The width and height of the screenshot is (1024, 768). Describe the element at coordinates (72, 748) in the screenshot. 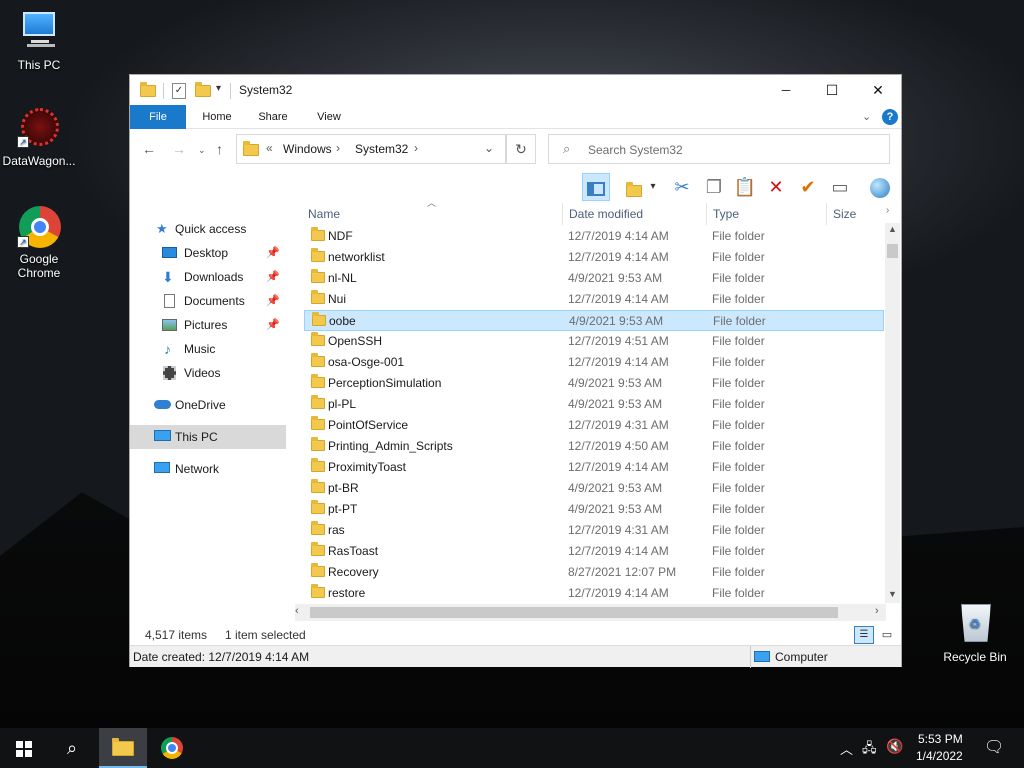

I see `search-button: ⌕` at that location.